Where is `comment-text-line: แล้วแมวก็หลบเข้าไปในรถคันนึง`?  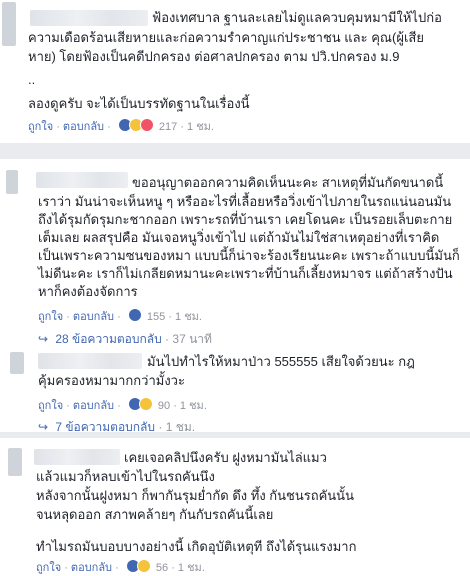 comment-text-line: แล้วแมวก็หลบเข้าไปในรถคันนึง is located at coordinates (125, 476).